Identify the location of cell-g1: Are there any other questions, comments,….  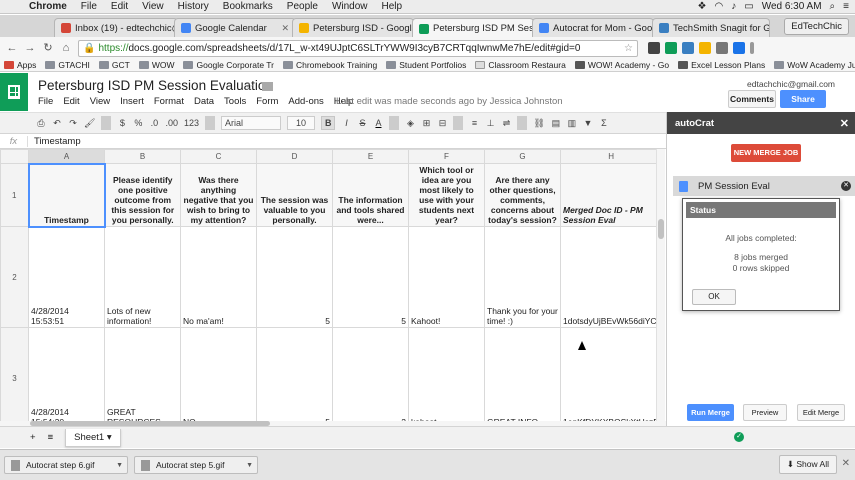
(522, 195).